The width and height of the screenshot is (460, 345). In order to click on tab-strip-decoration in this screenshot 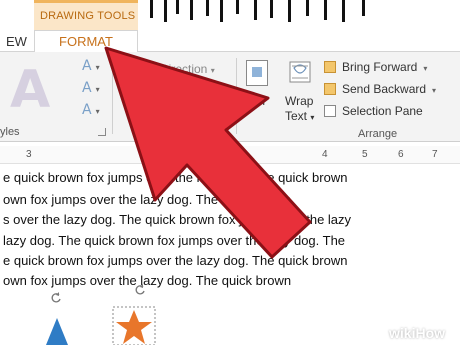, I will do `click(265, 13)`.